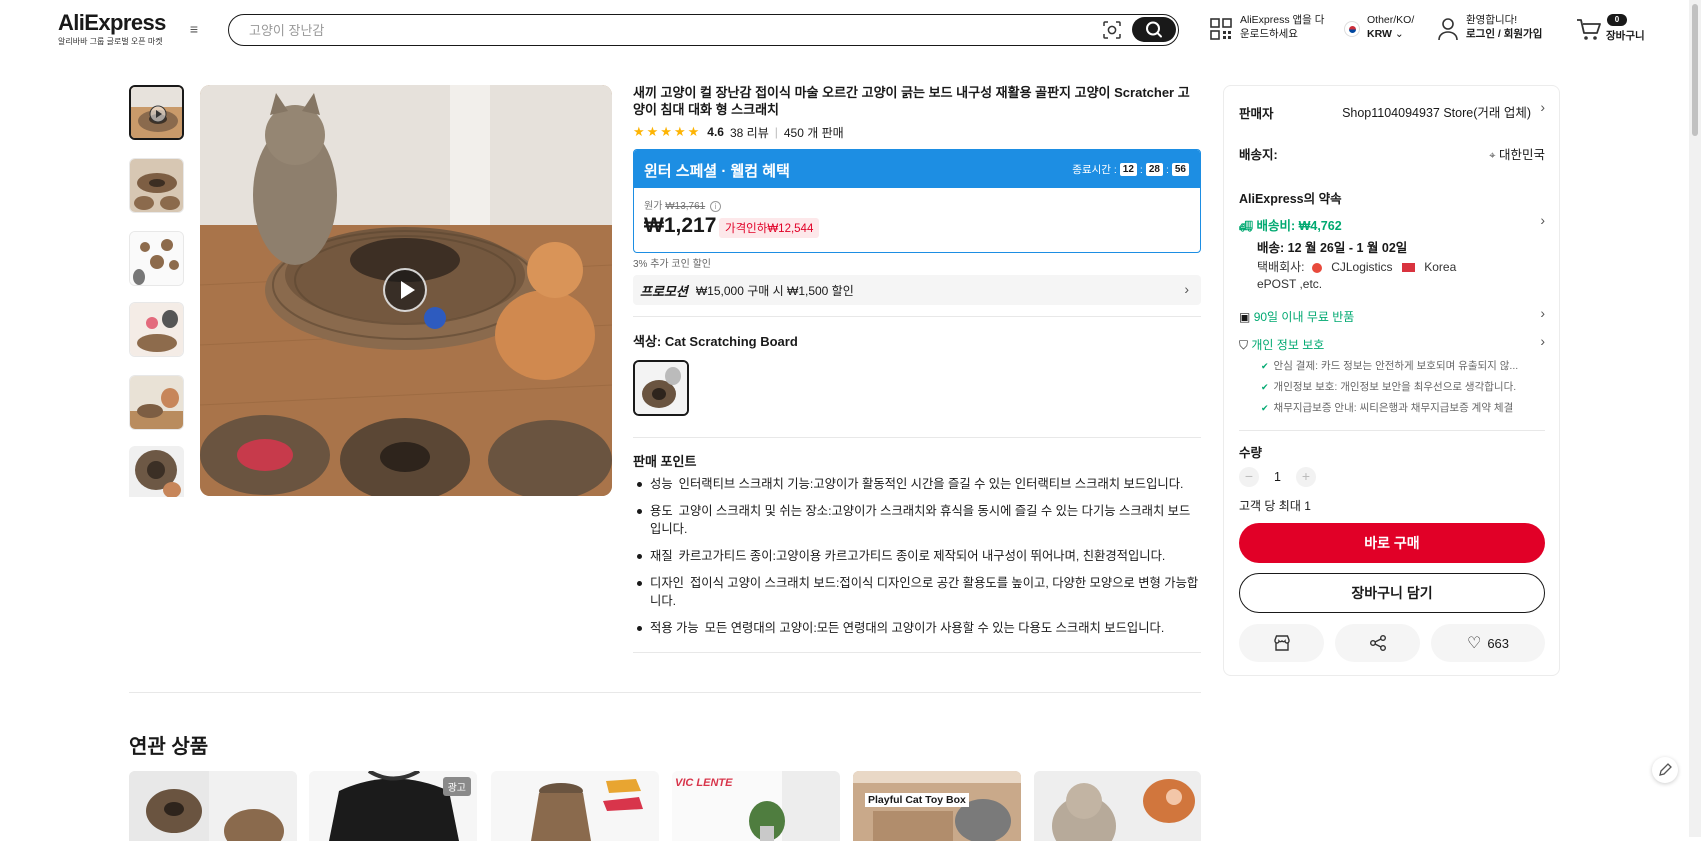 Image resolution: width=1701 pixels, height=841 pixels. I want to click on wishlist-count: 663, so click(1498, 643).